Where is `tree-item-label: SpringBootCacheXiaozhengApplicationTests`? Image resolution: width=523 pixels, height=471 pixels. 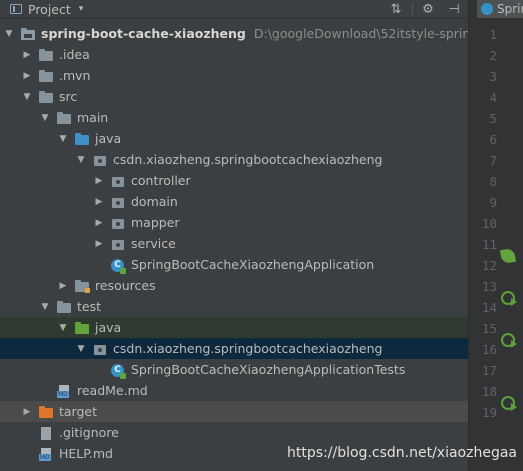
tree-item-label: SpringBootCacheXiaozhengApplicationTests is located at coordinates (268, 369).